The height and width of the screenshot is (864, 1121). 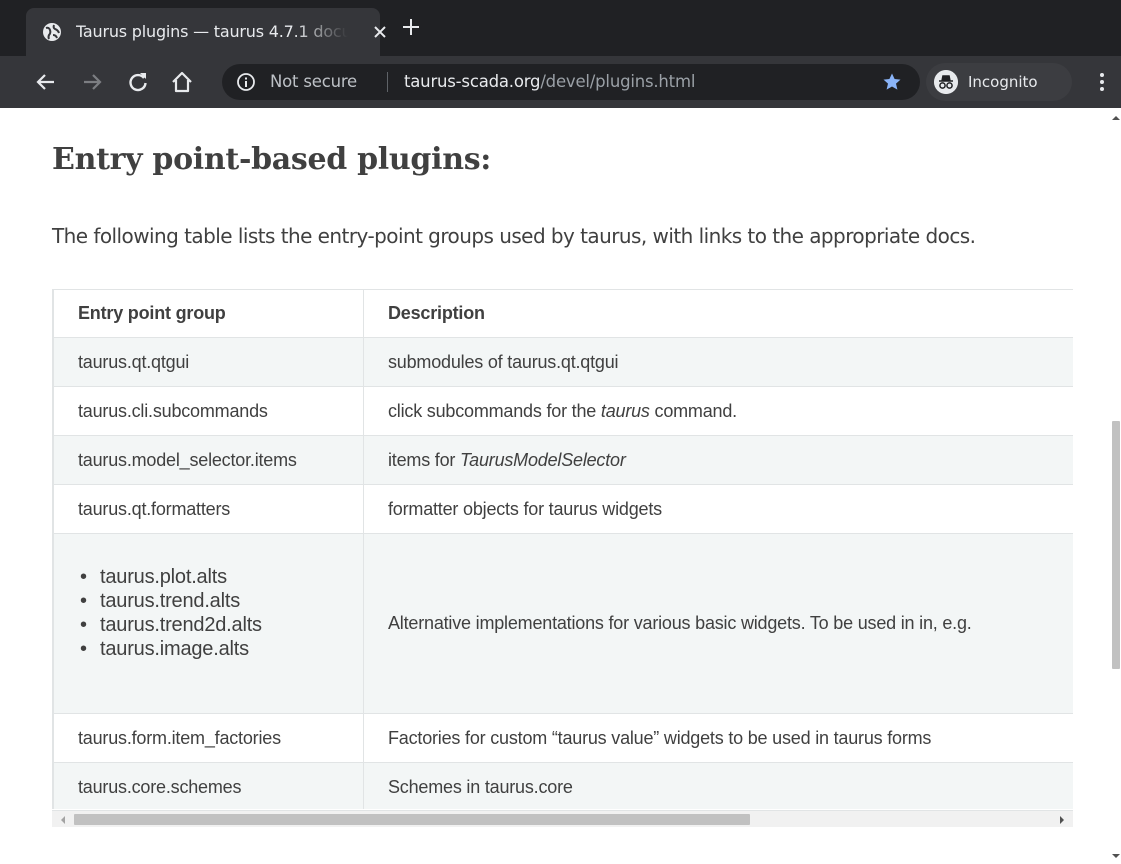 What do you see at coordinates (208, 411) in the screenshot?
I see `entry-point-group: taurus.cli.subcommands` at bounding box center [208, 411].